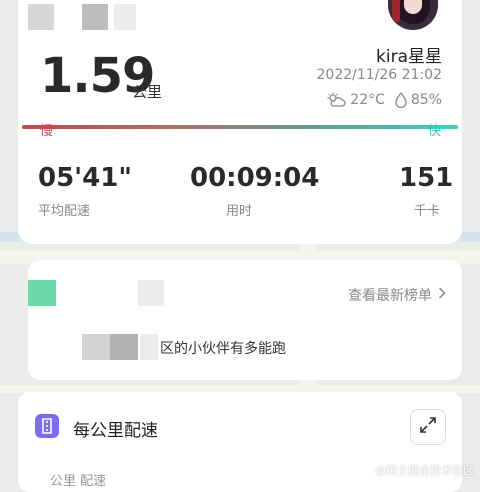  Describe the element at coordinates (115, 431) in the screenshot. I see `pace-section-title: 每公里配速` at that location.